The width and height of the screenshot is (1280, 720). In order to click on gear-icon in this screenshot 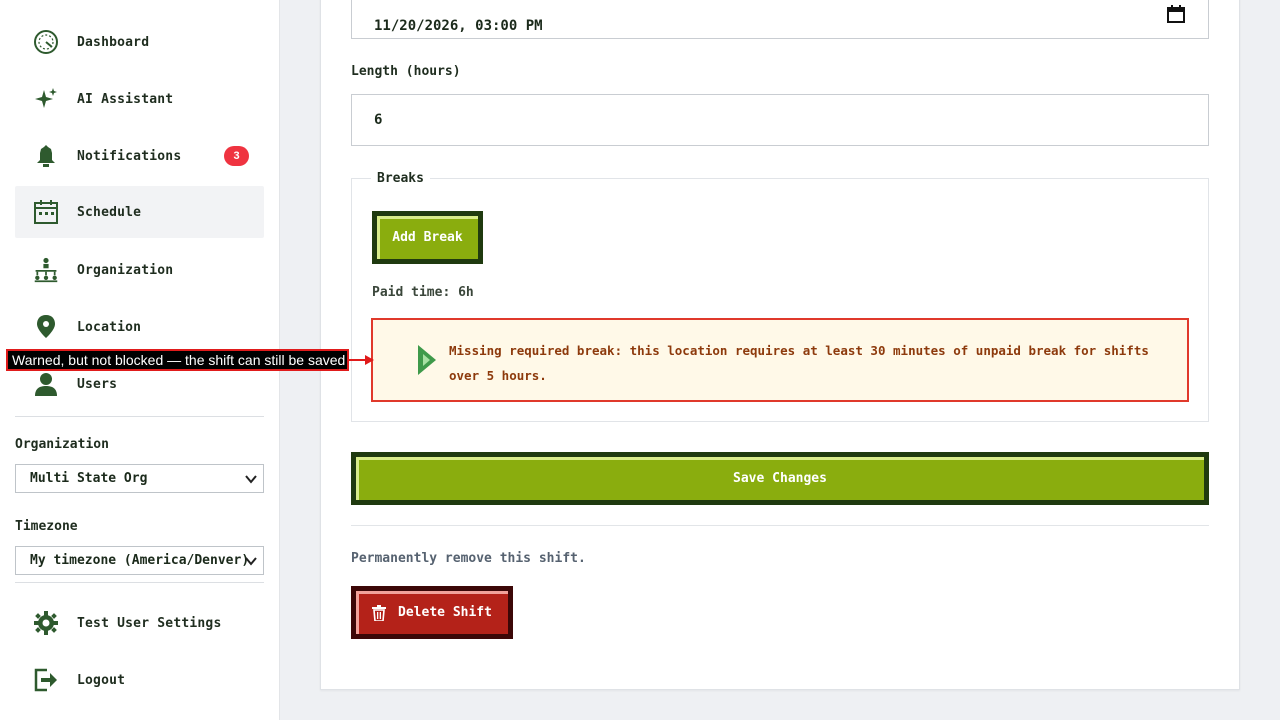, I will do `click(46, 623)`.